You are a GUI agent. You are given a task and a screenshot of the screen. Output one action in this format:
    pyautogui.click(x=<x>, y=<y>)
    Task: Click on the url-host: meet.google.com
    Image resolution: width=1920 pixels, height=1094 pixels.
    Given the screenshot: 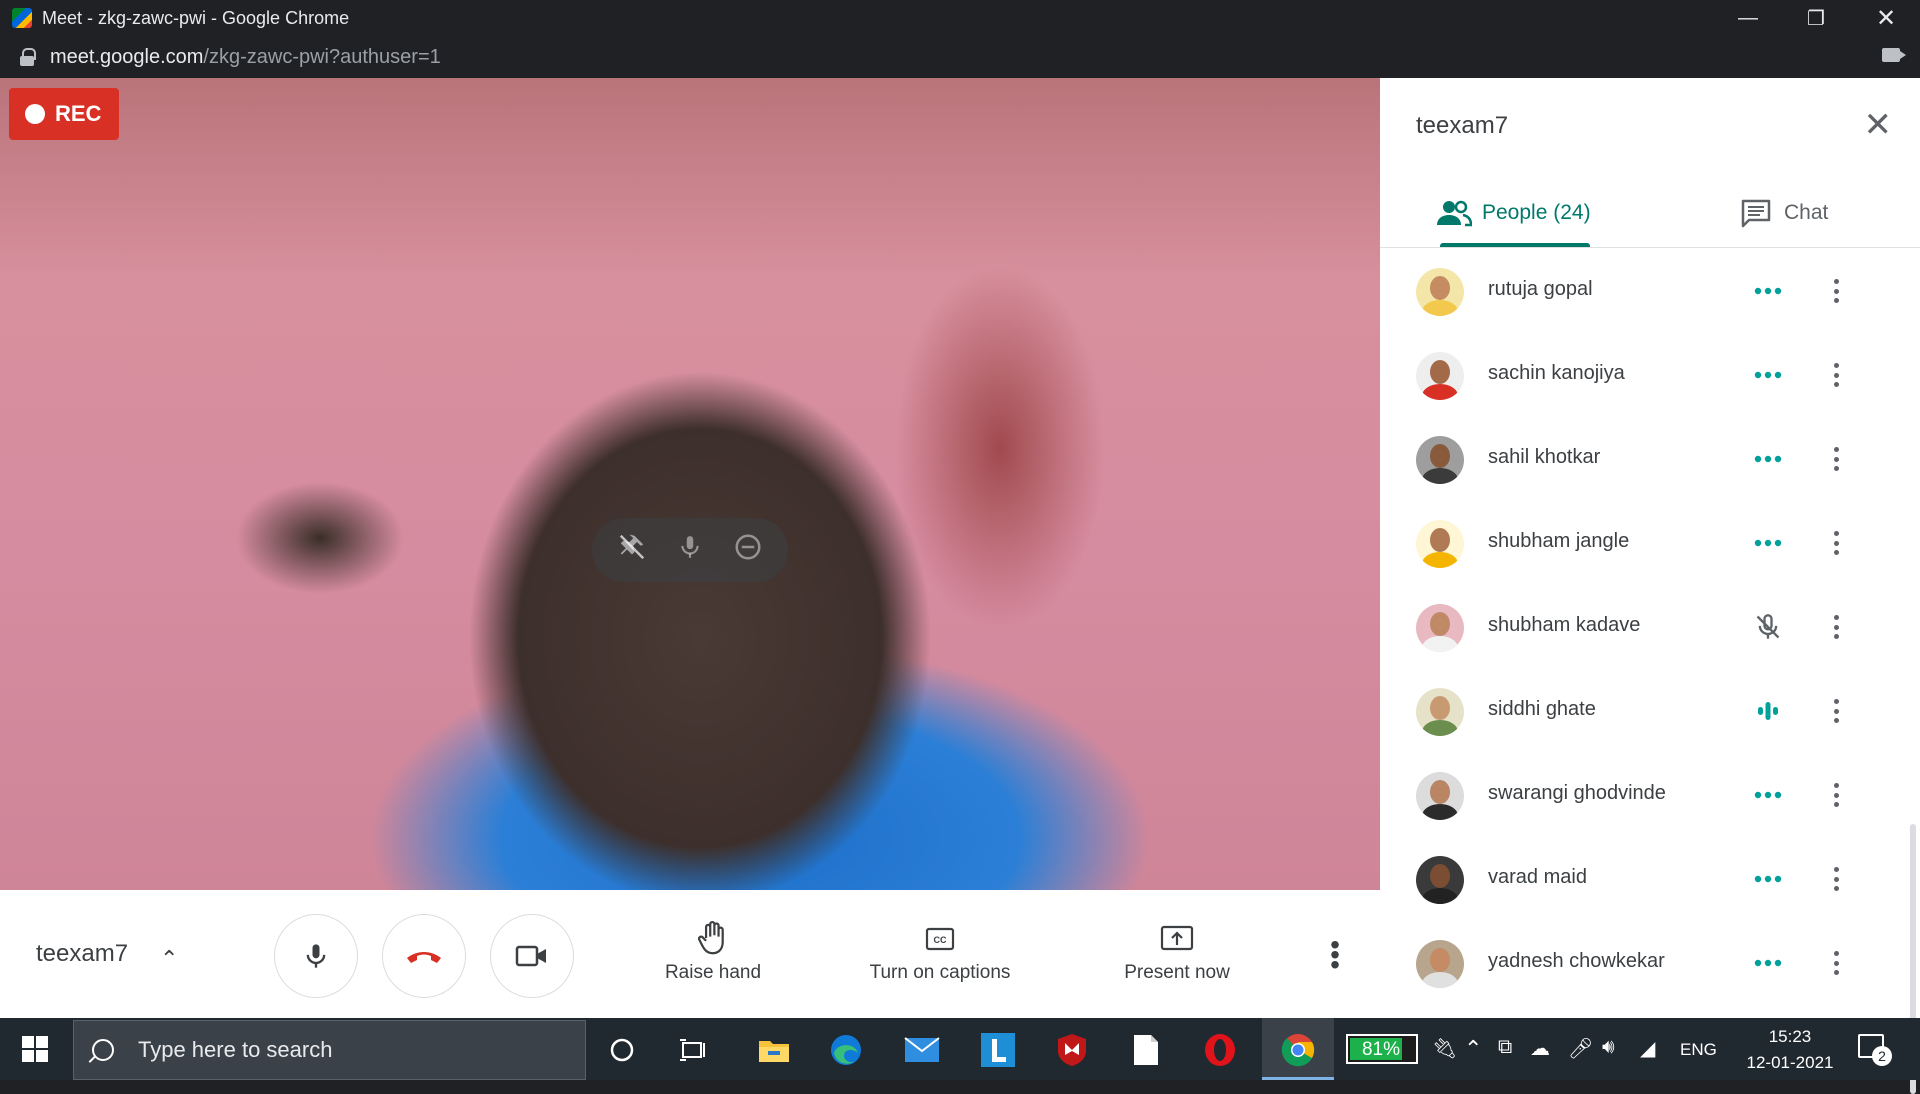 What is the action you would take?
    pyautogui.click(x=127, y=56)
    